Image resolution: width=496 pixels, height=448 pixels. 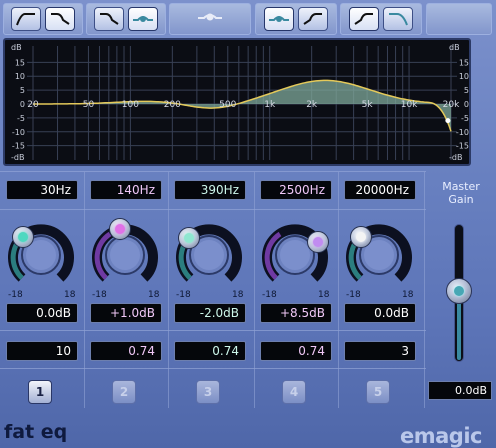 What do you see at coordinates (460, 390) in the screenshot?
I see `master-gain-value: 0.0dB` at bounding box center [460, 390].